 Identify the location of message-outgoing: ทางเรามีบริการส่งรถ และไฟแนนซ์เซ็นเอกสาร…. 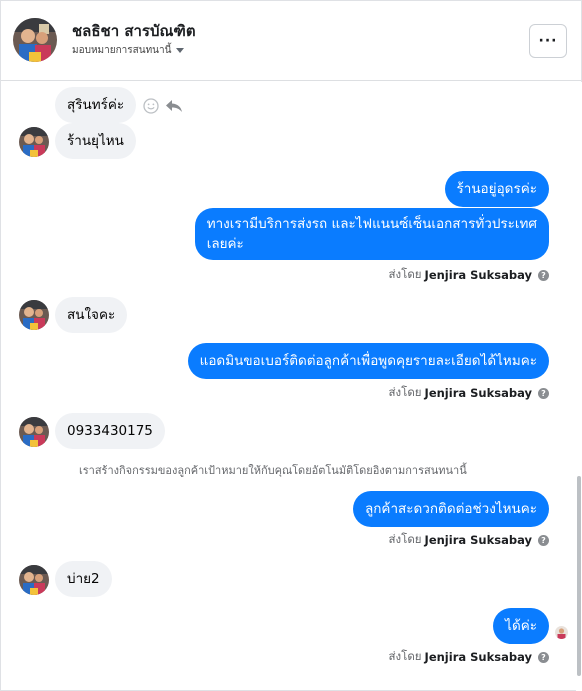
(371, 234).